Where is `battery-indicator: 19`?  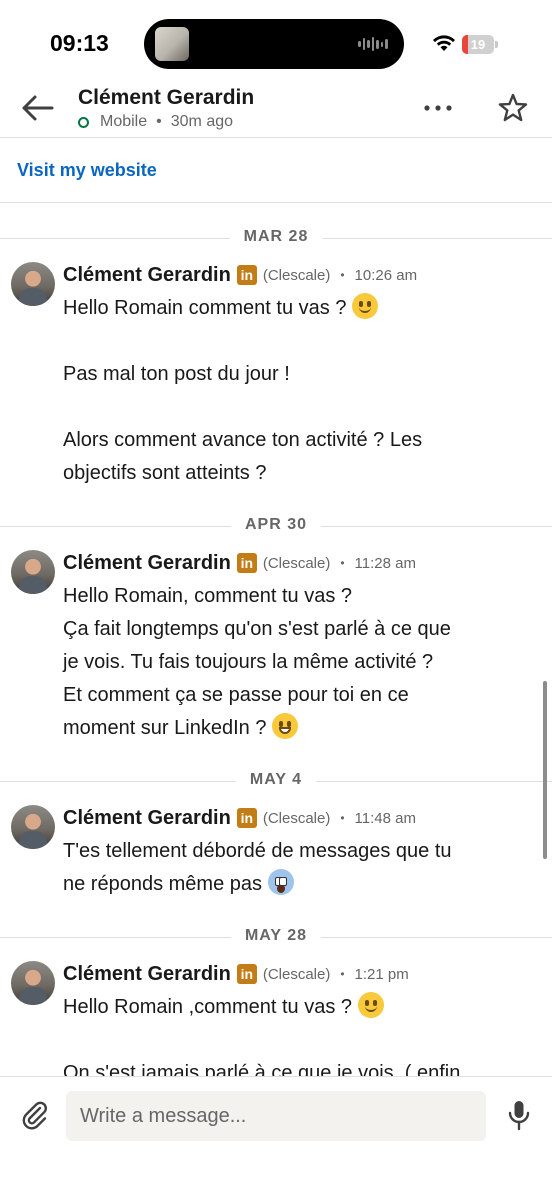 battery-indicator: 19 is located at coordinates (480, 44).